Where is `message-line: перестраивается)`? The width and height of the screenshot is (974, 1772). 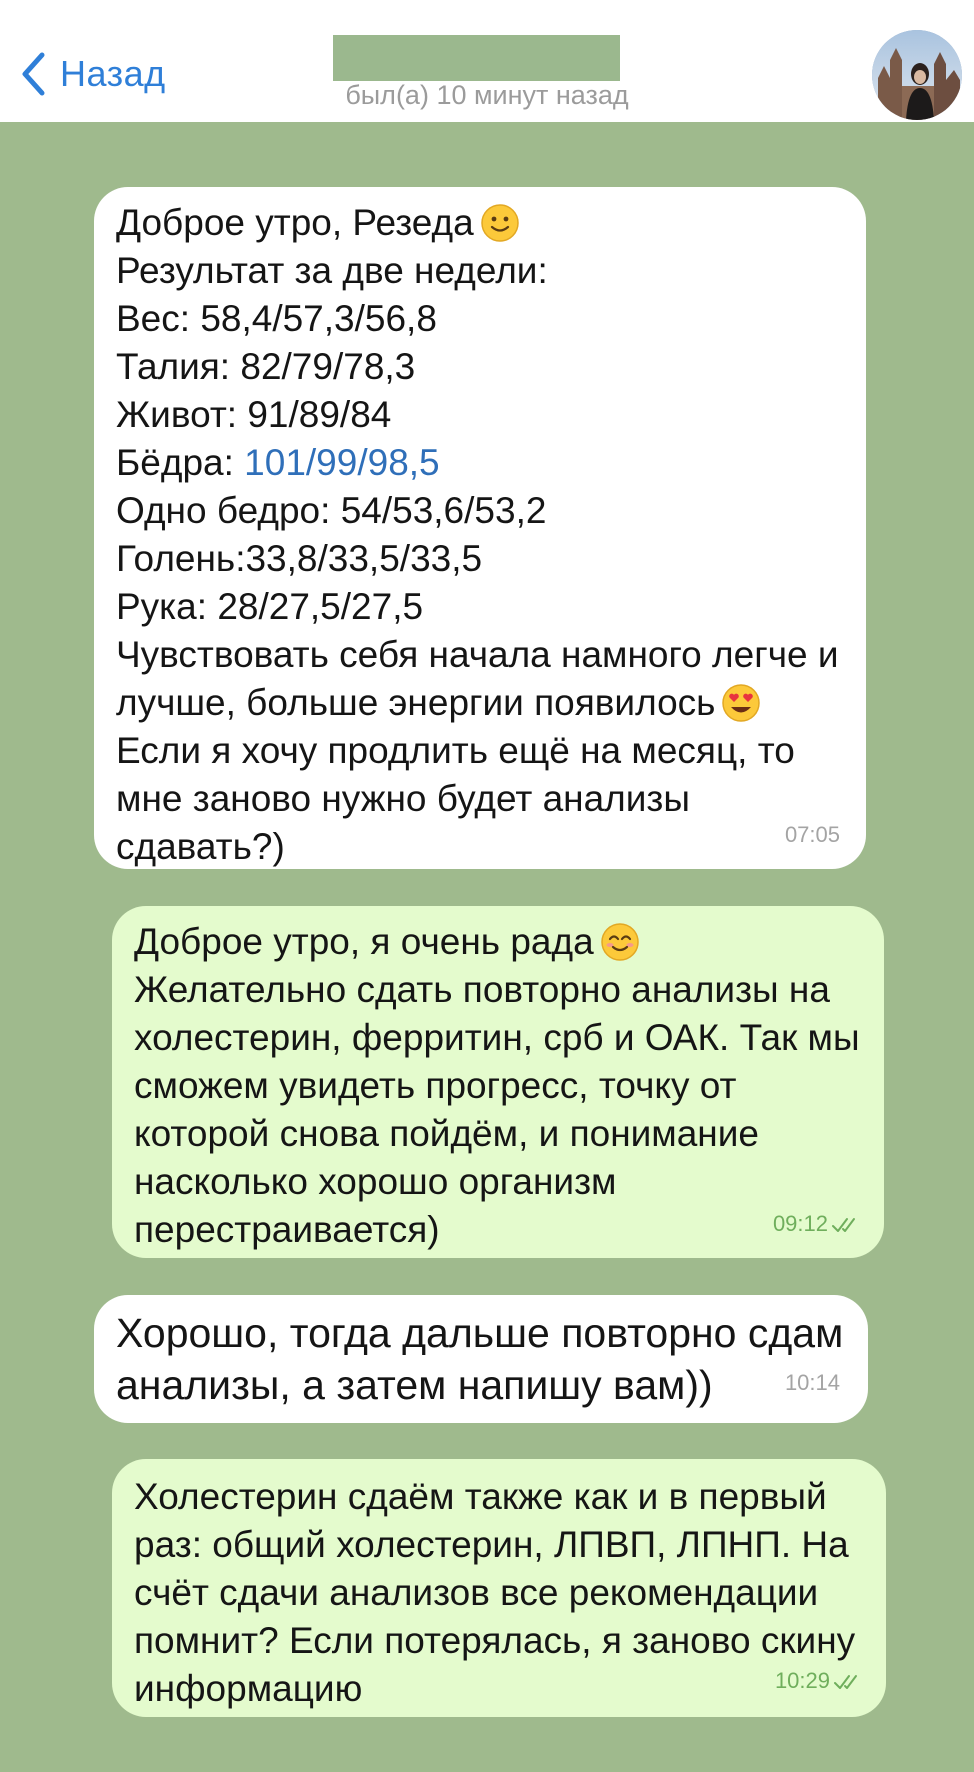
message-line: перестраивается) is located at coordinates (287, 1229).